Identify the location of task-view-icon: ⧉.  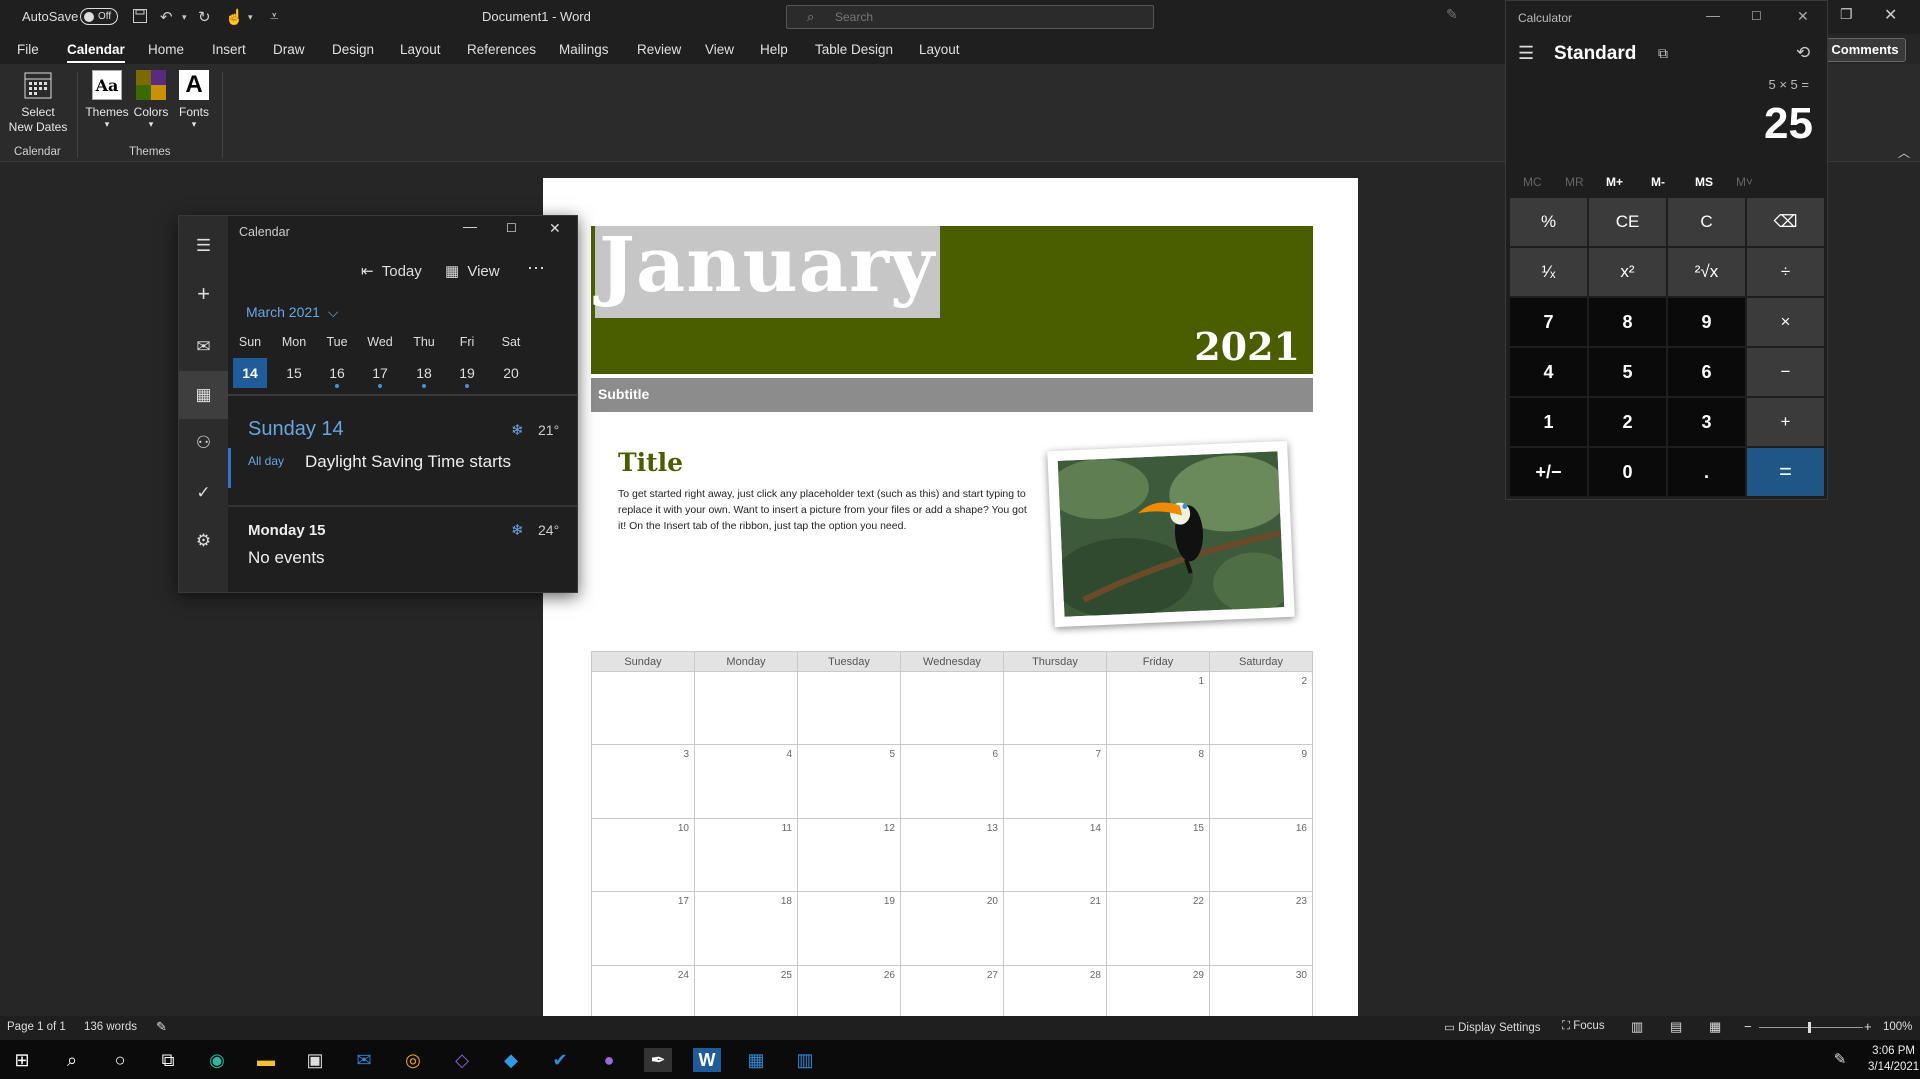
(168, 1060).